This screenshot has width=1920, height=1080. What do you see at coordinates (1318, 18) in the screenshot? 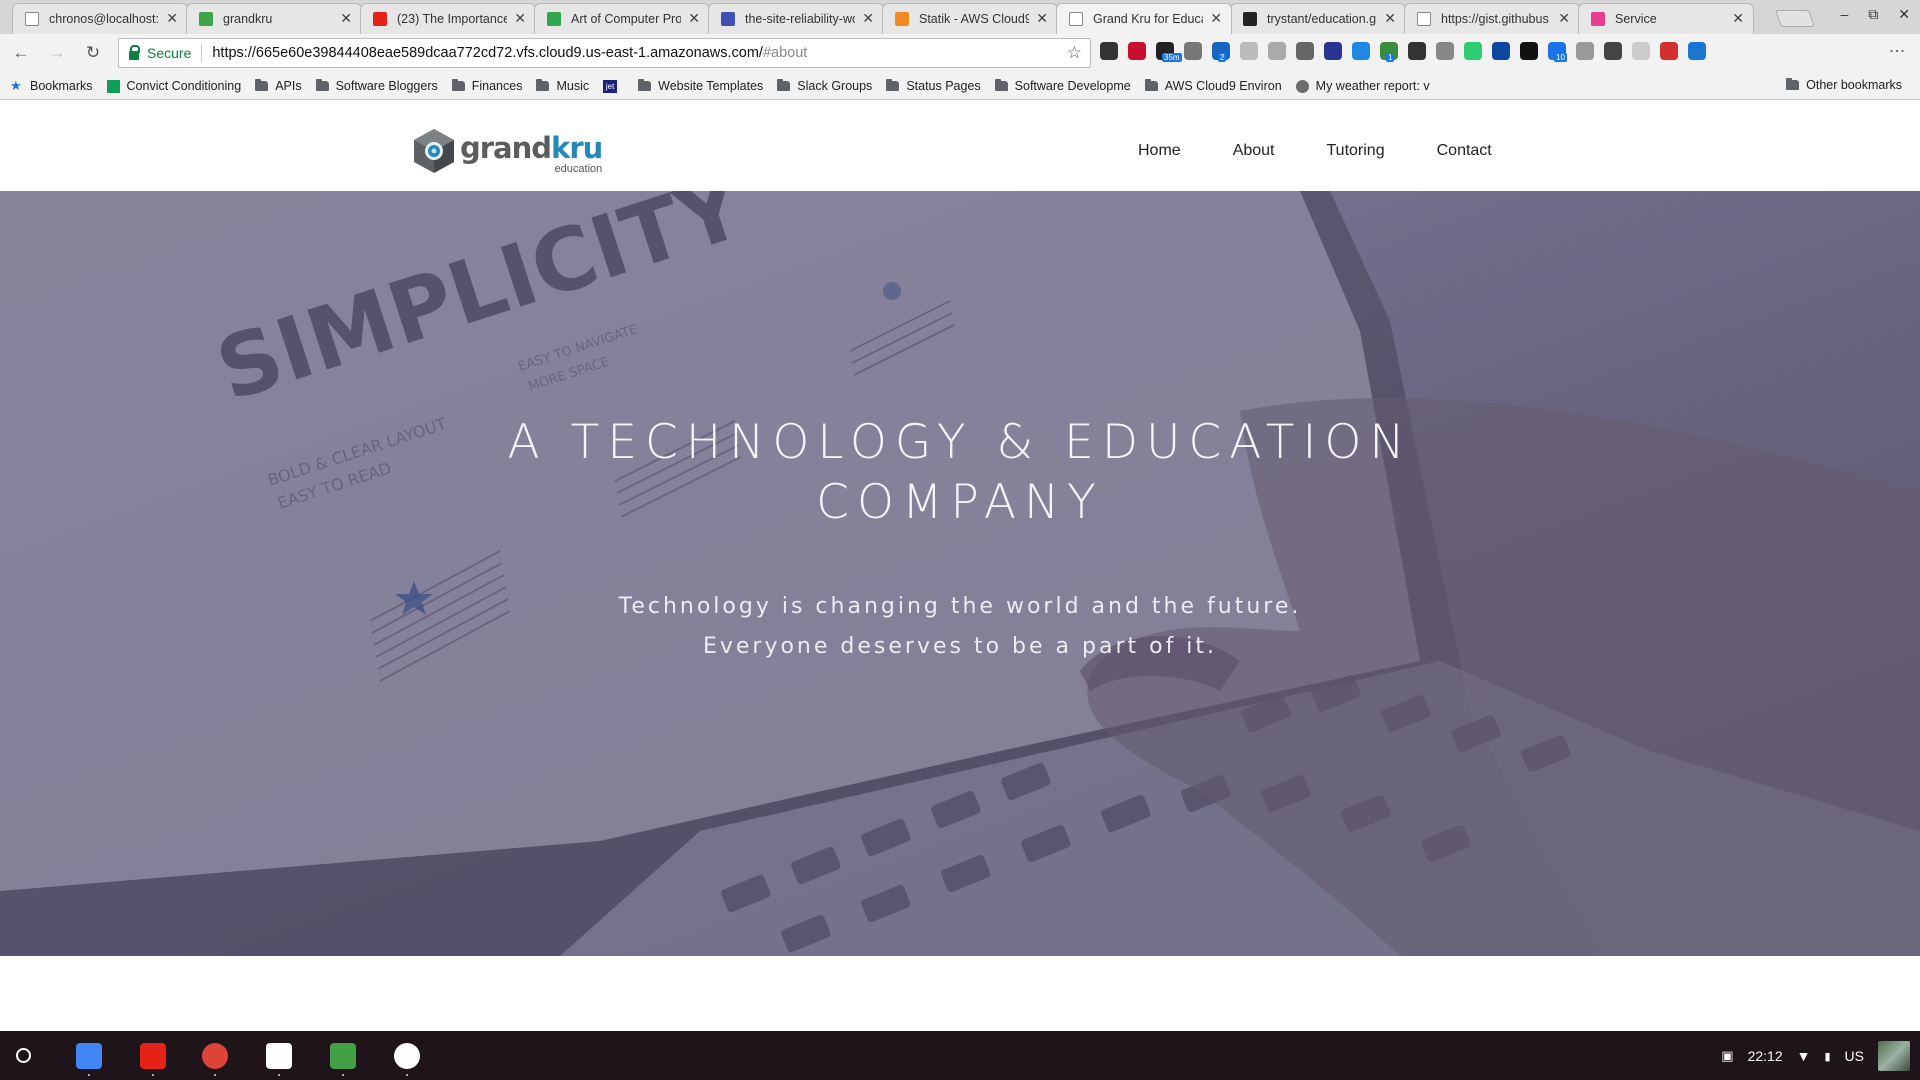
I see `tab: trystant/education.g ✕` at bounding box center [1318, 18].